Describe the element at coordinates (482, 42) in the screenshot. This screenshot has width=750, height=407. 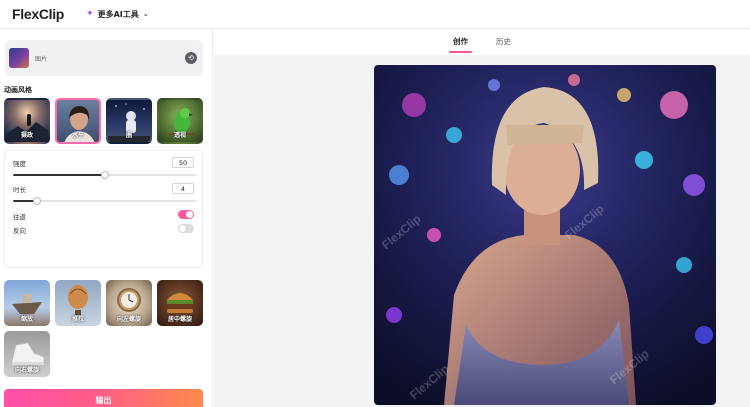
I see `tab-bar: 创作 历史` at that location.